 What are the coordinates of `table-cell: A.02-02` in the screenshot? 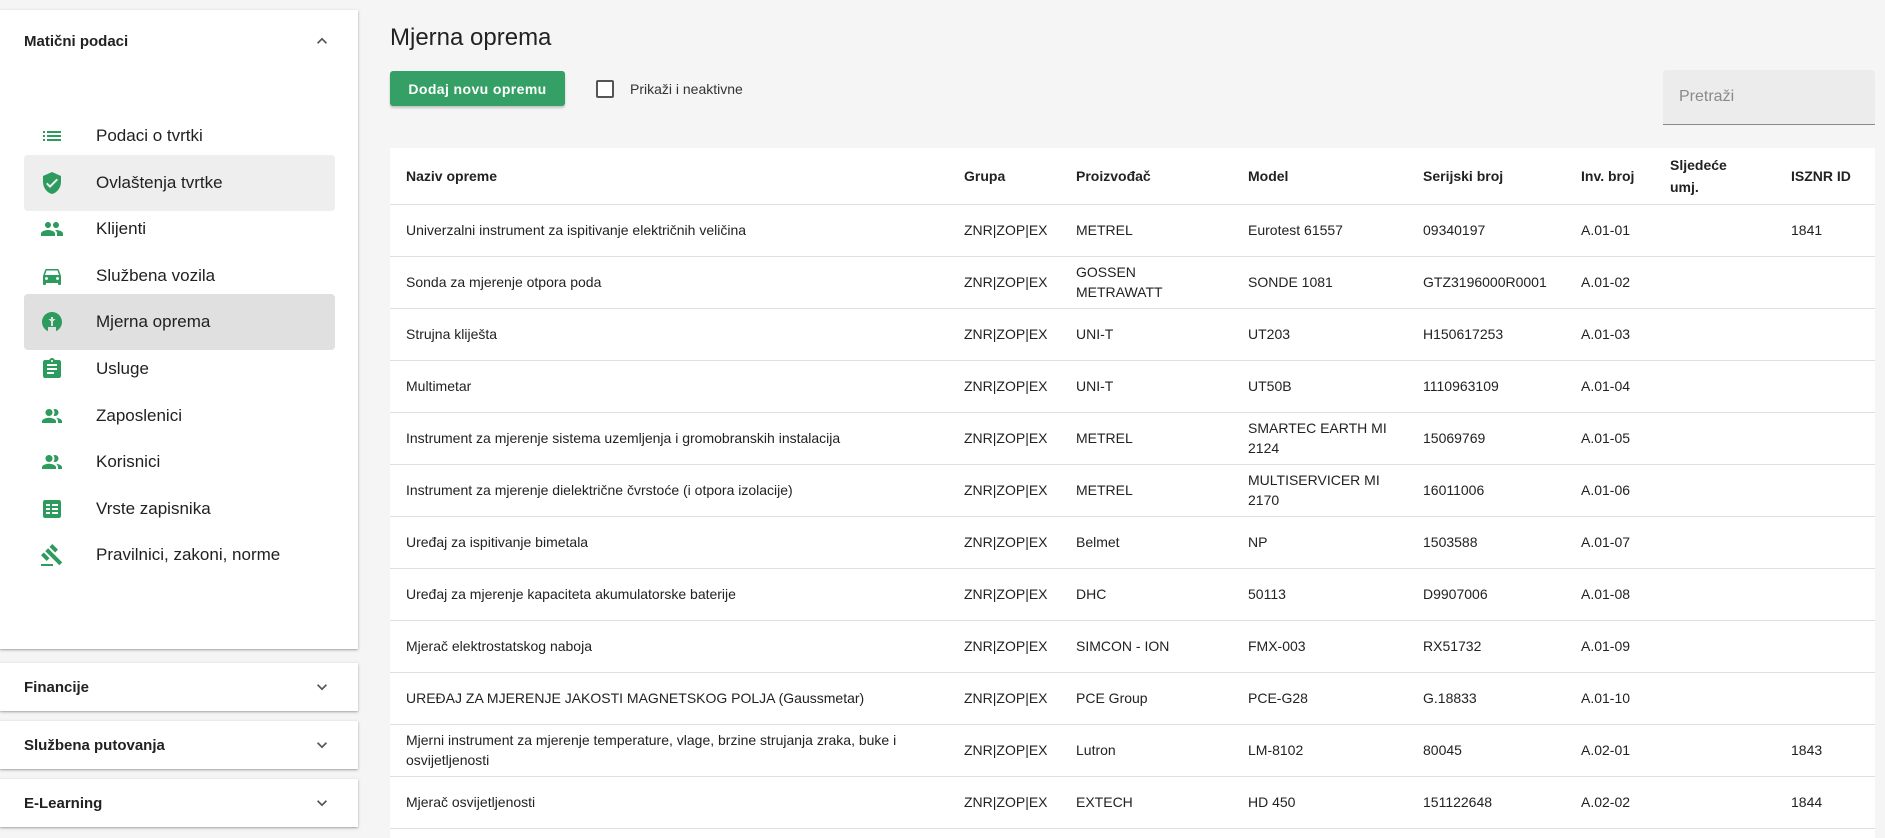 It's located at (1609, 802).